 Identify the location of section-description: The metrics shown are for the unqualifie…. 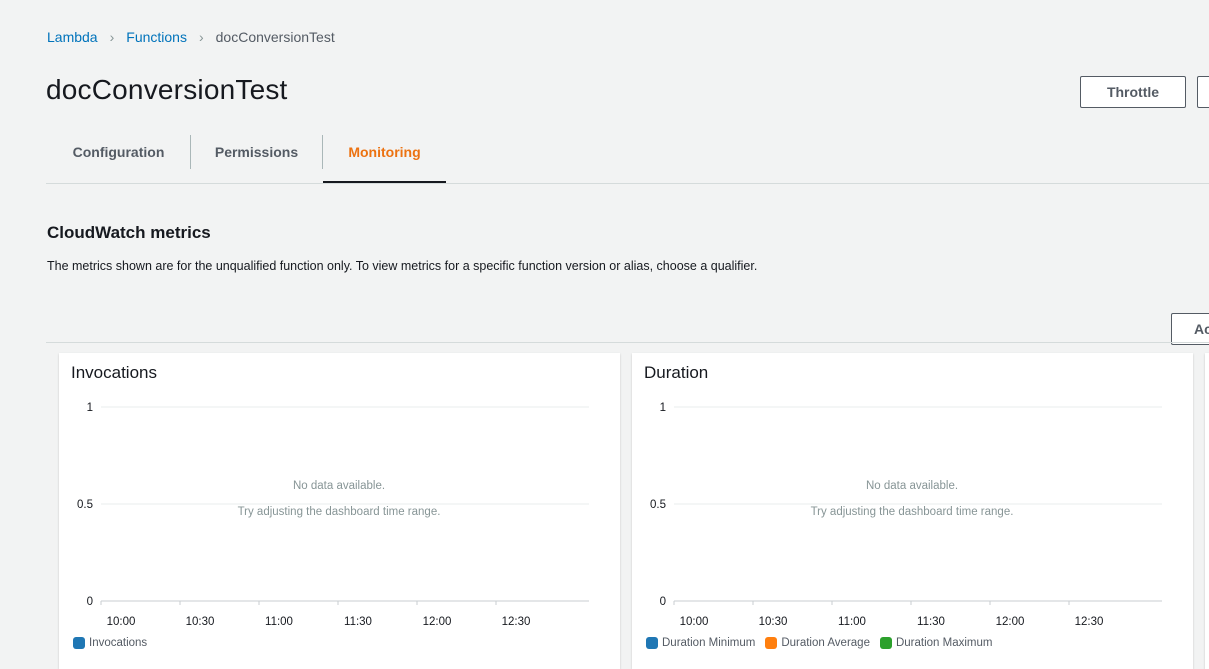
(402, 266).